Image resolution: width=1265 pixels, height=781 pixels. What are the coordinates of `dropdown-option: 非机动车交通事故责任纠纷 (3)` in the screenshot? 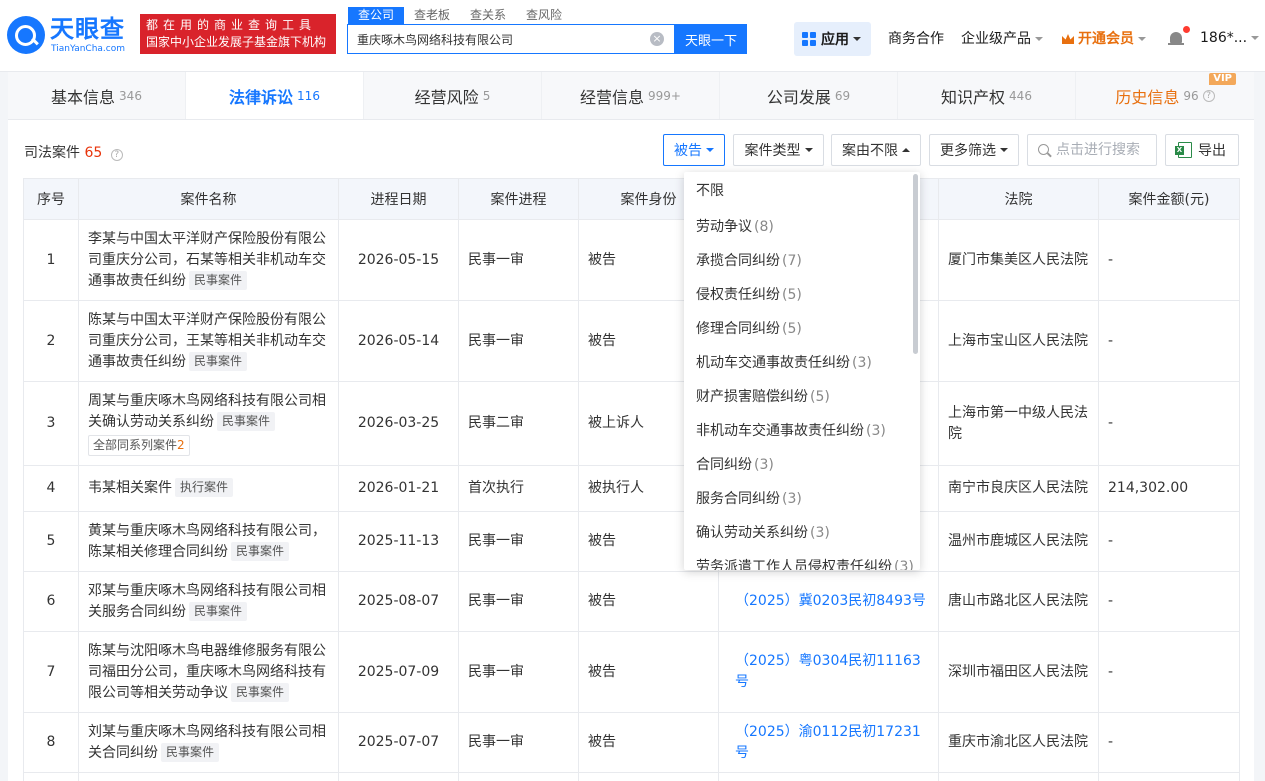 It's located at (798, 431).